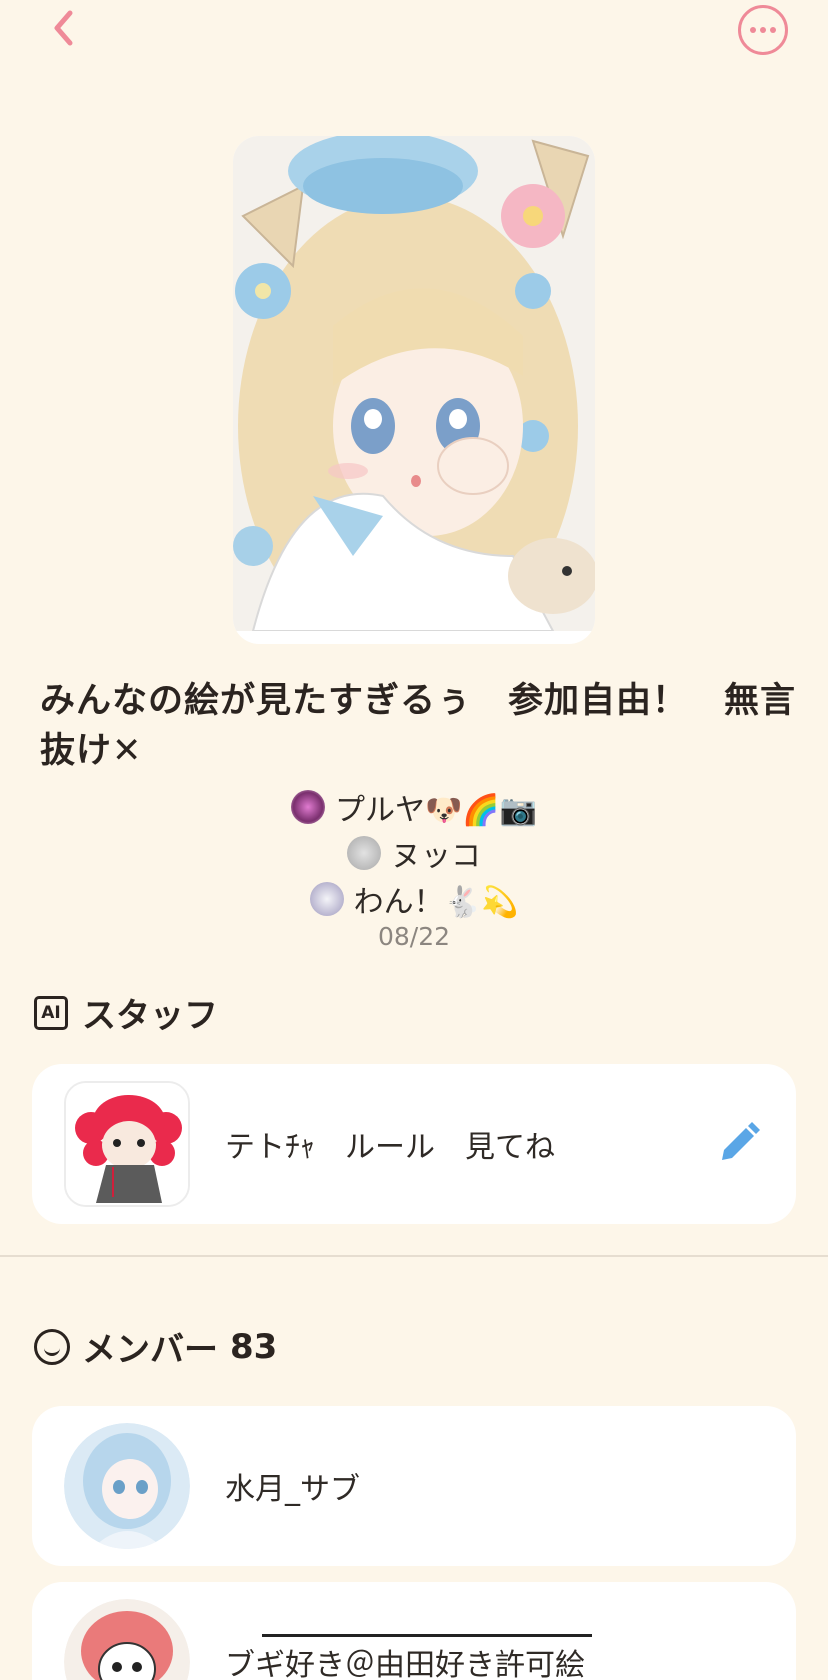  Describe the element at coordinates (414, 936) in the screenshot. I see `created-date: 08/22` at that location.